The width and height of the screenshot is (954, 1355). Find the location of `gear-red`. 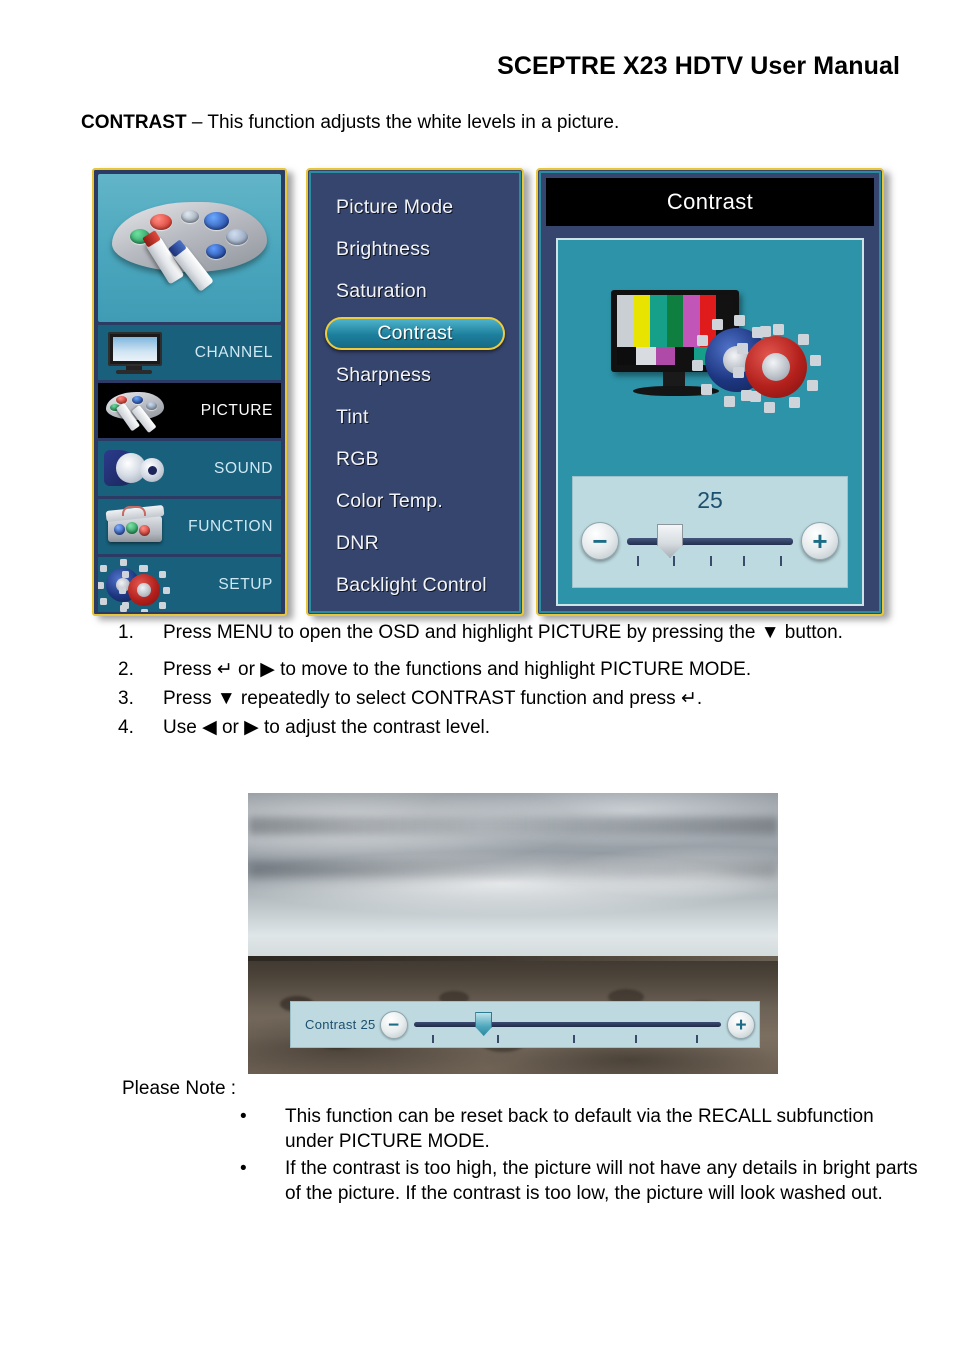

gear-red is located at coordinates (144, 588).